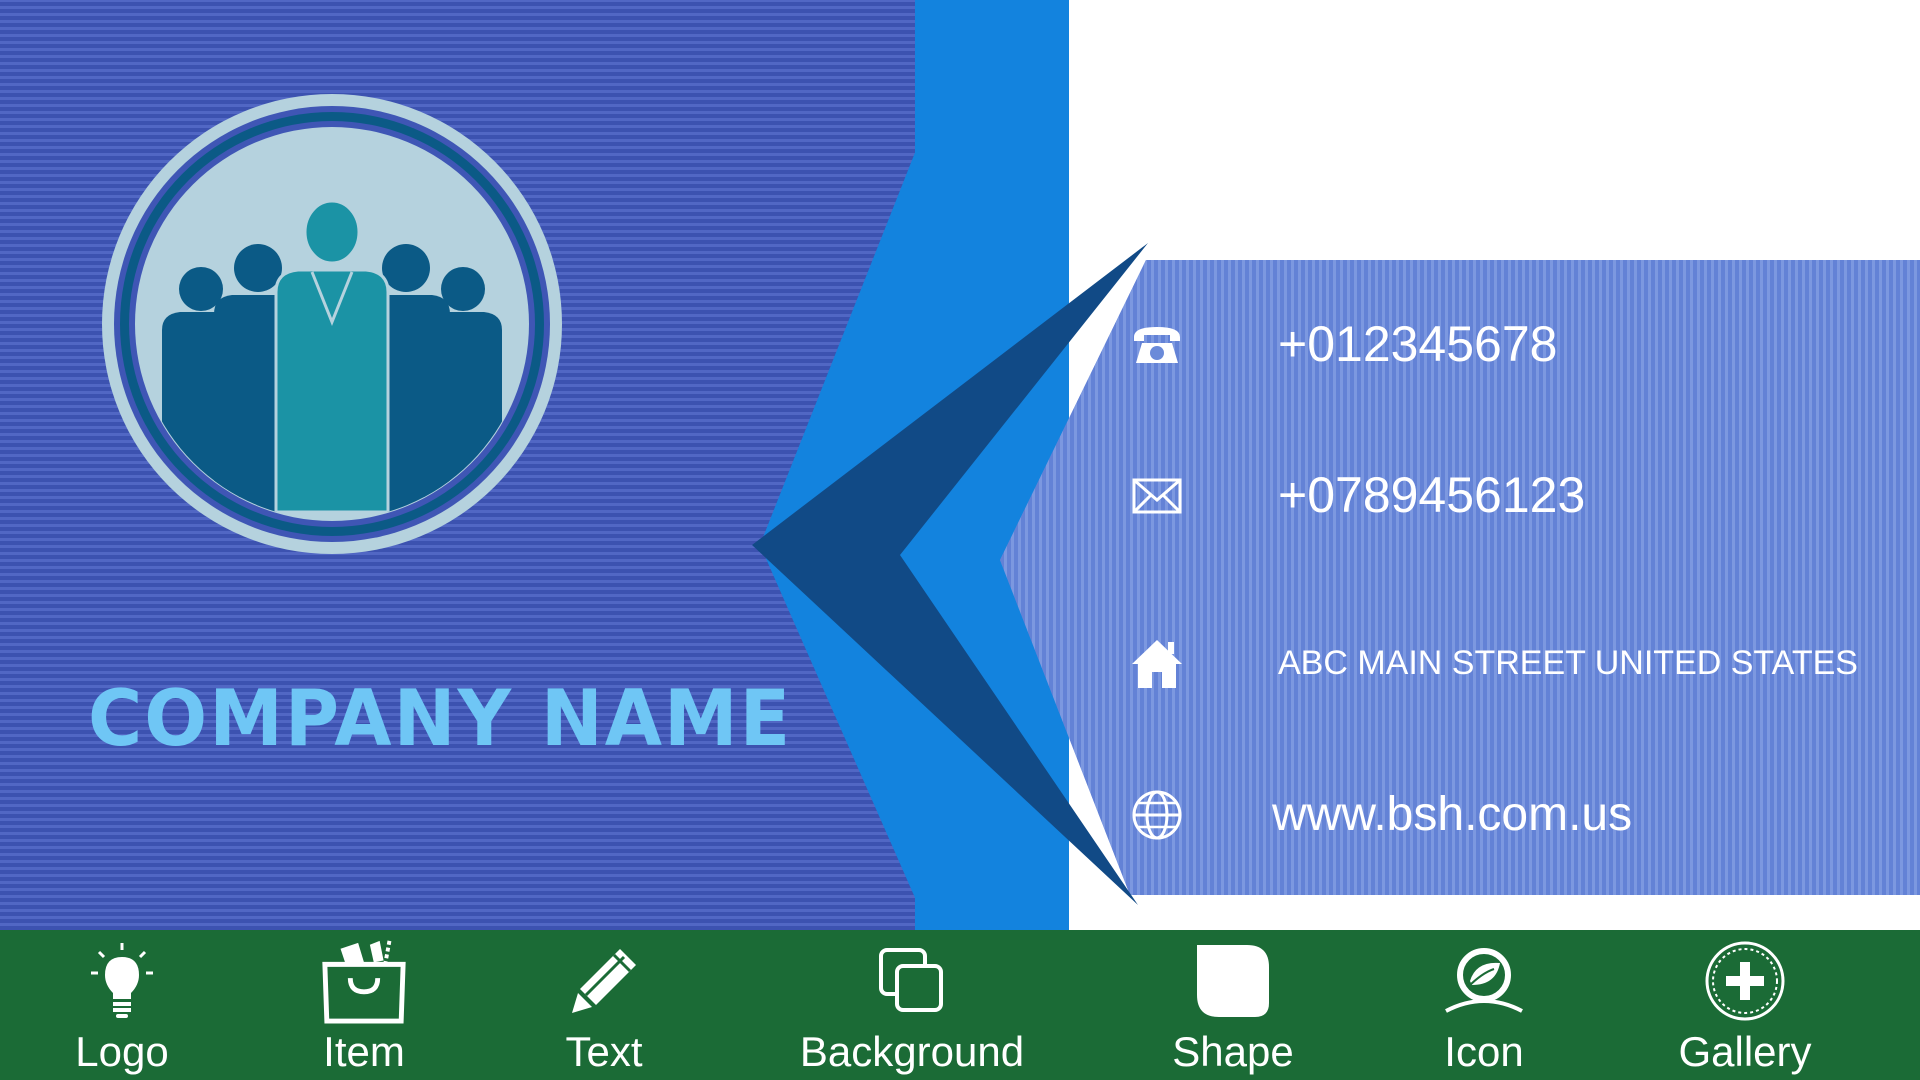  What do you see at coordinates (440, 719) in the screenshot?
I see `company-name-text: COMPANY NAME` at bounding box center [440, 719].